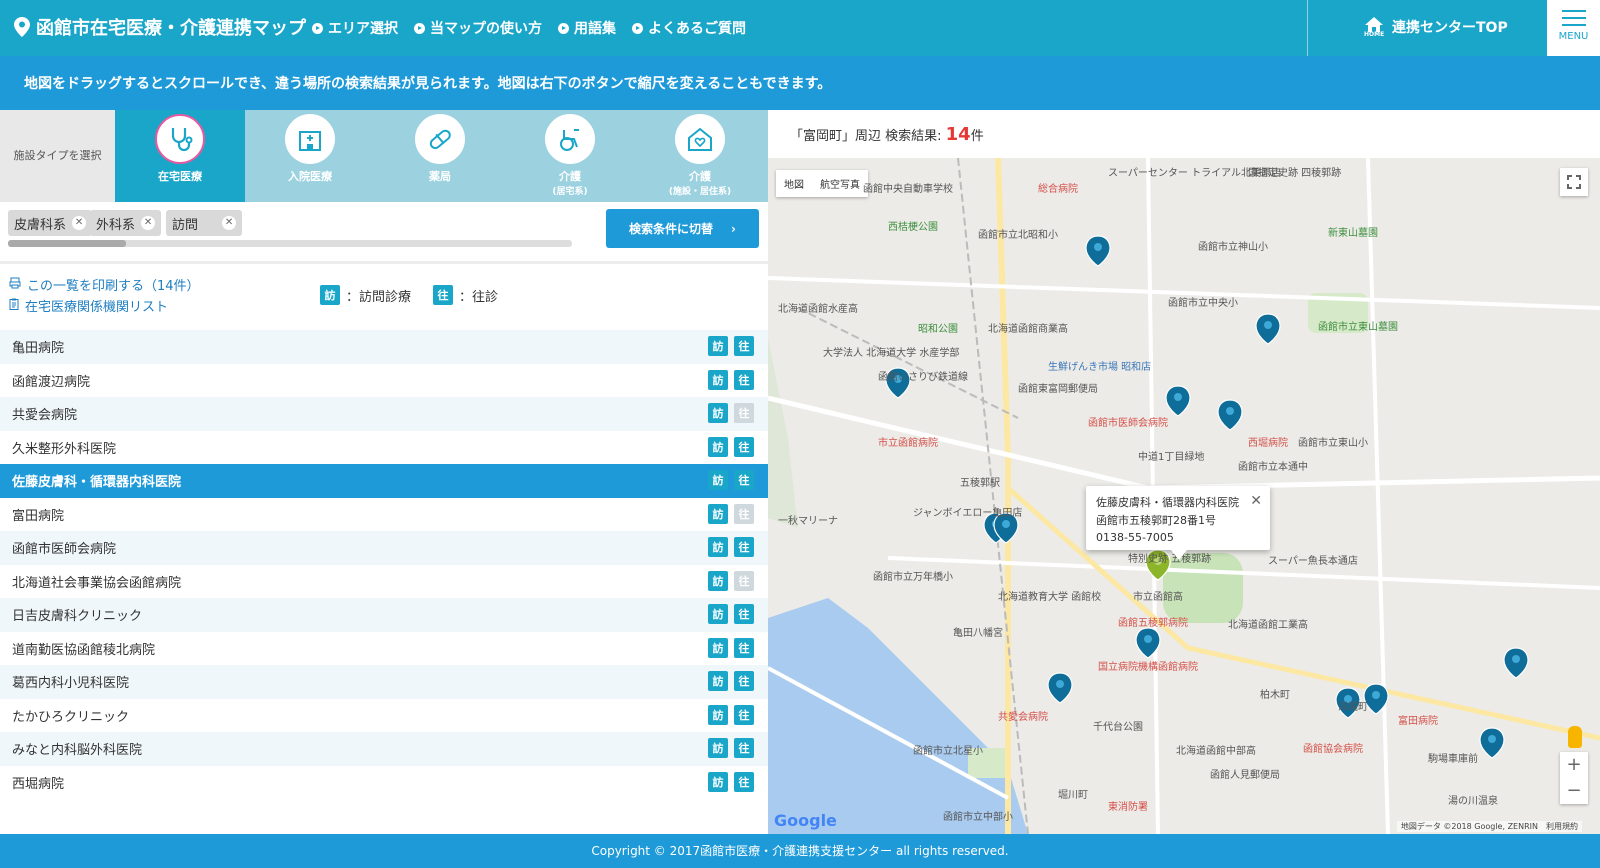 This screenshot has width=1600, height=868. Describe the element at coordinates (682, 228) in the screenshot. I see `switch-search-button: 検索条件に切替 ›` at that location.